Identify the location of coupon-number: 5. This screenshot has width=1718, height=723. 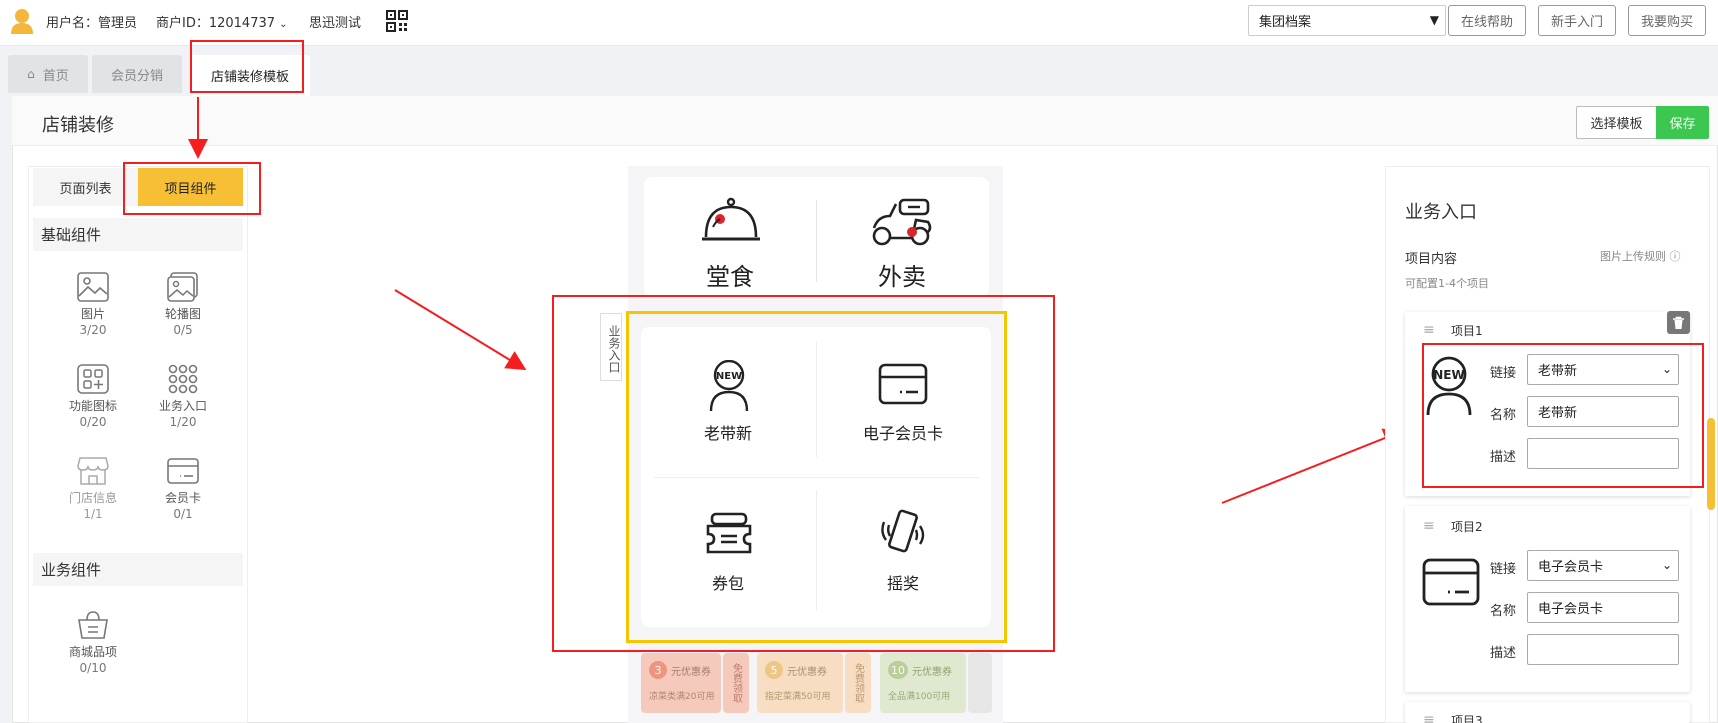
(774, 670).